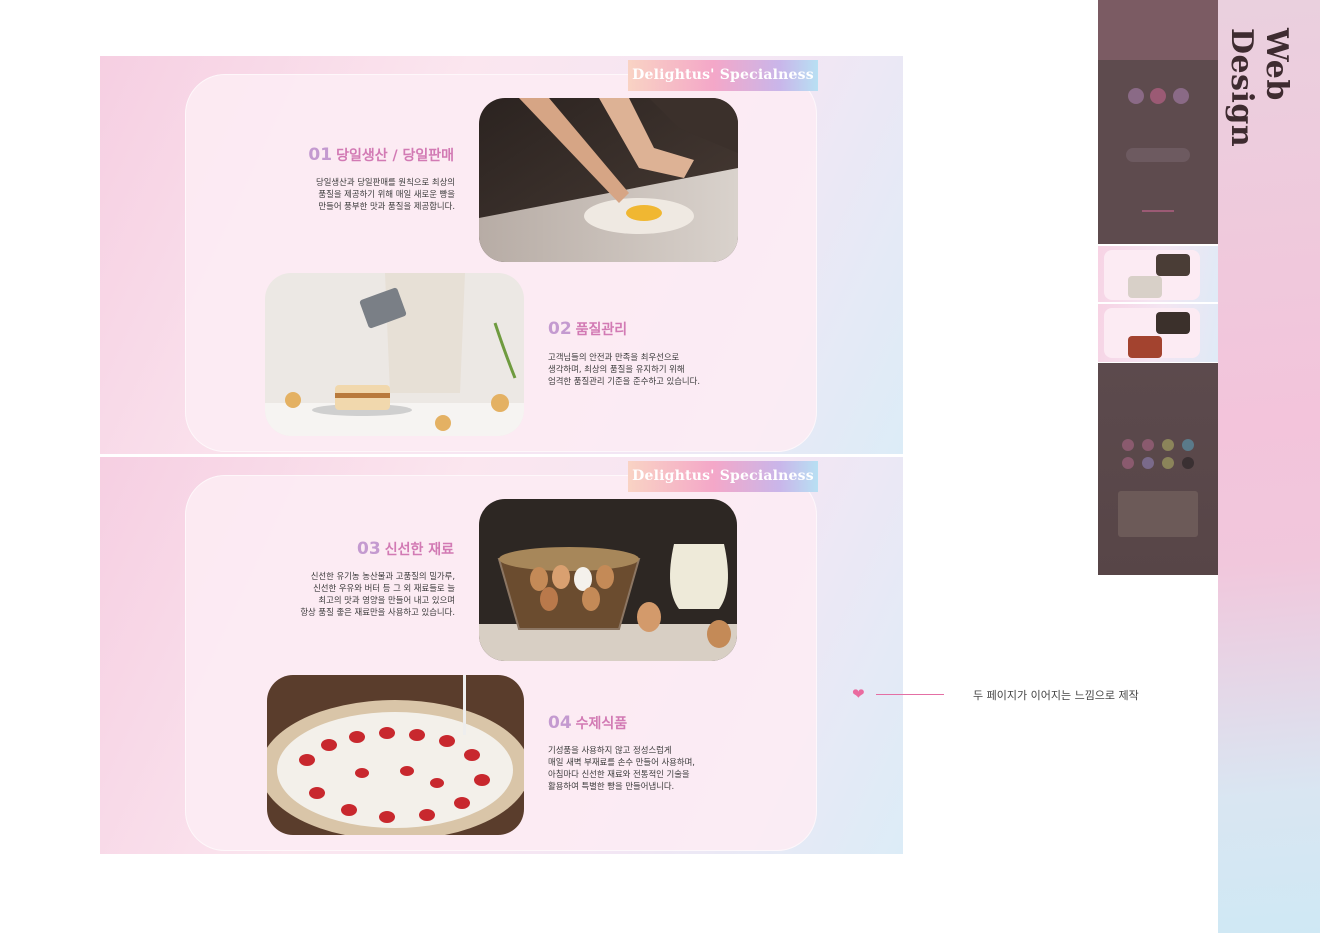 This screenshot has height=933, width=1320. I want to click on strawberry-pie-illustration, so click(395, 755).